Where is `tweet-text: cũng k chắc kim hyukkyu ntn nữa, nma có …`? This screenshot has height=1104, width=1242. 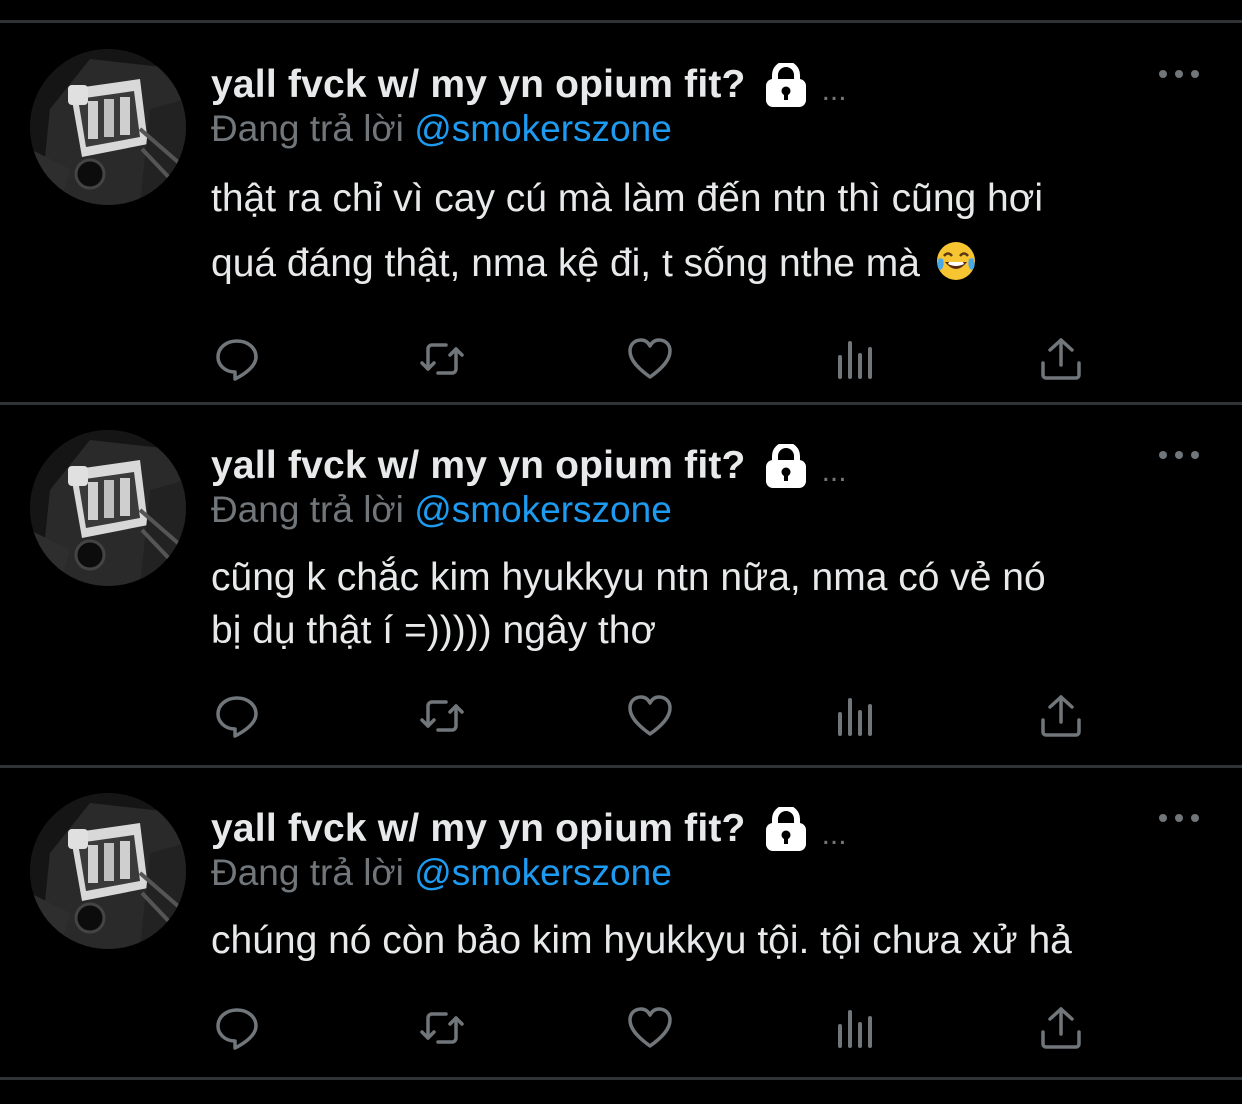 tweet-text: cũng k chắc kim hyukkyu ntn nữa, nma có … is located at coordinates (711, 604).